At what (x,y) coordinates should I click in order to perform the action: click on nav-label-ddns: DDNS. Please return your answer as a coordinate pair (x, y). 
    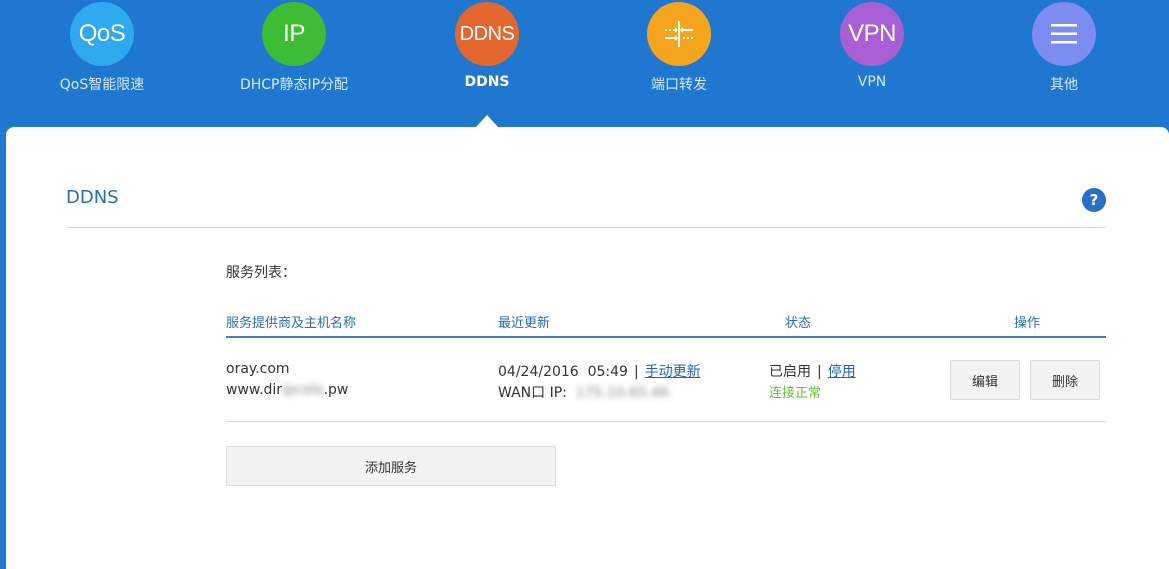
    Looking at the image, I should click on (487, 82).